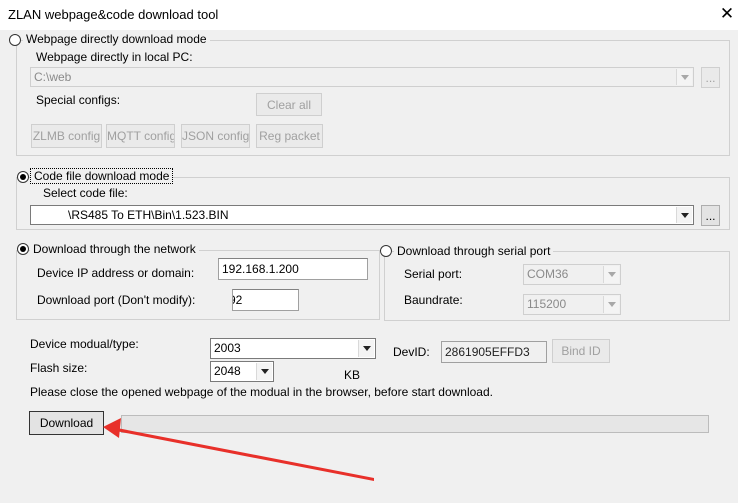 This screenshot has height=503, width=746. Describe the element at coordinates (112, 428) in the screenshot. I see `annotation-arrow-head` at that location.